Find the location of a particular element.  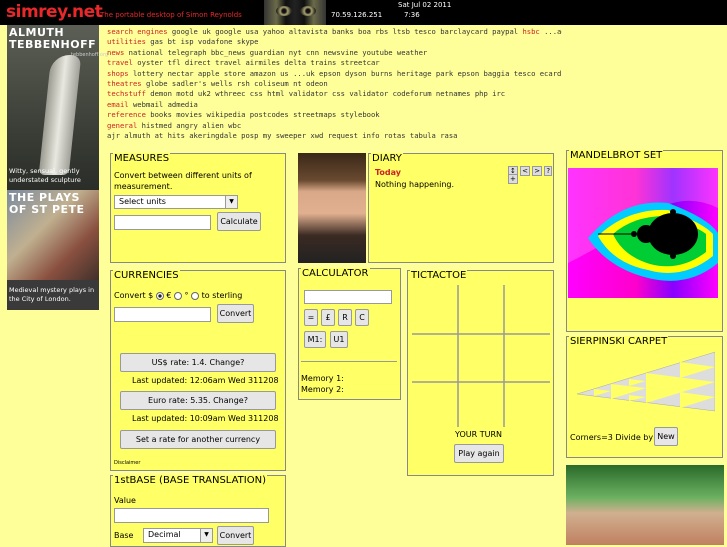

us-rate-button: US$ rate: 1.4. Change? is located at coordinates (198, 362).